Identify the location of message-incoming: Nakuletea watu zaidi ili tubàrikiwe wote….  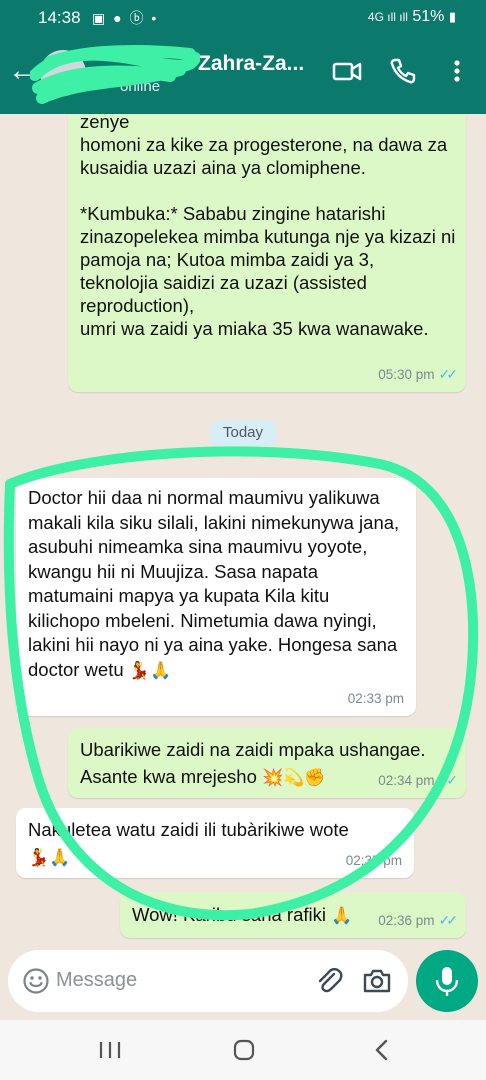
(215, 843).